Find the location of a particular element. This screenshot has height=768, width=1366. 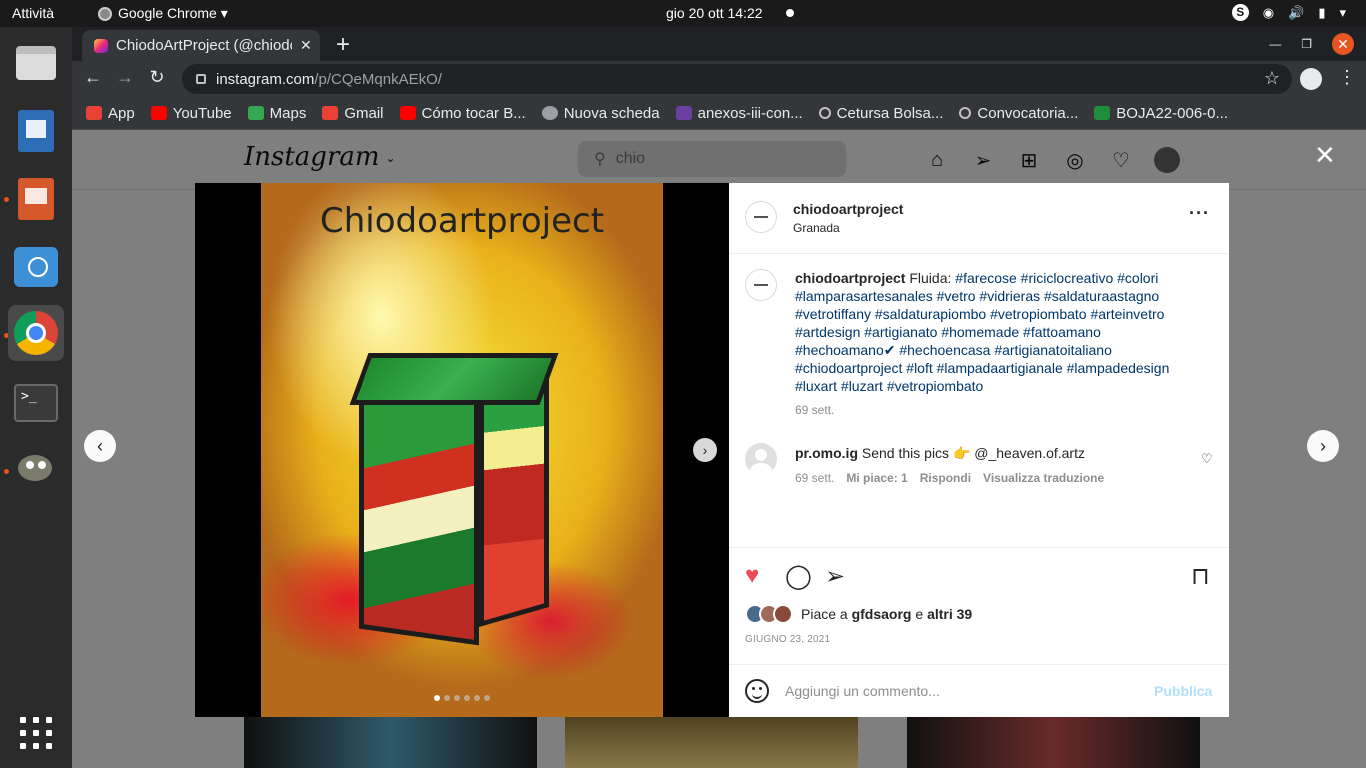

emoji-smiley-icon is located at coordinates (757, 691).